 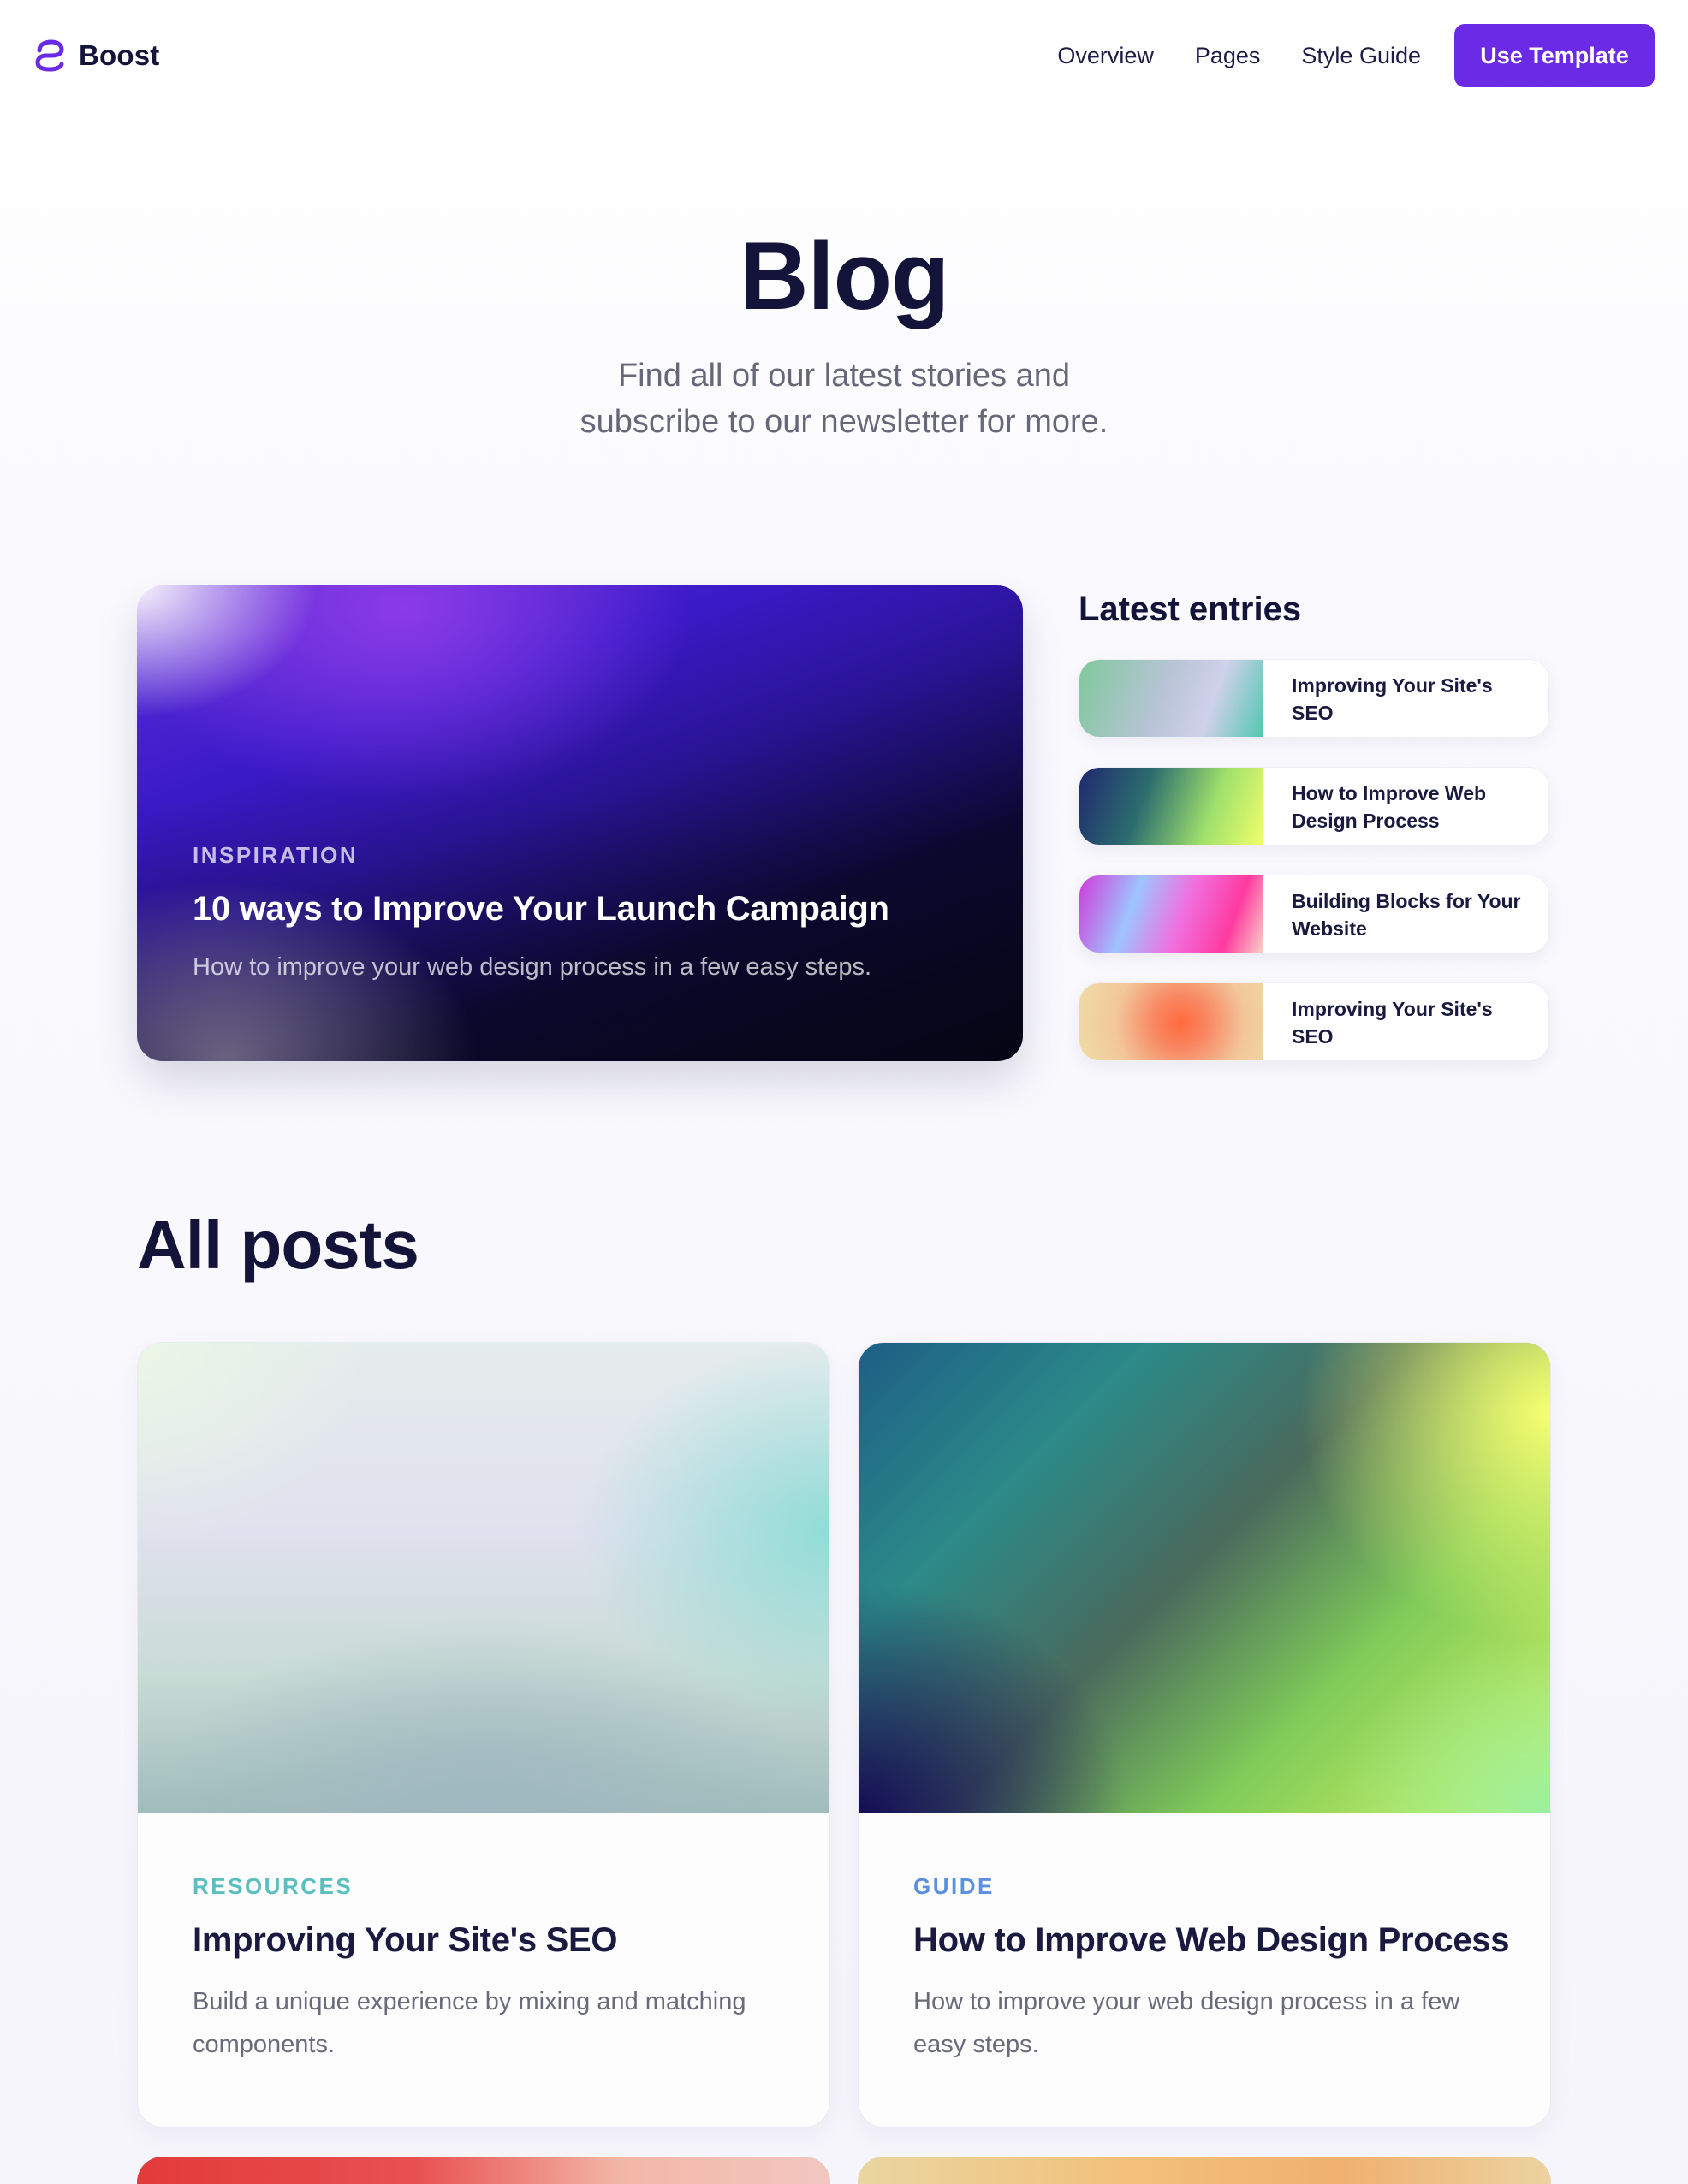 What do you see at coordinates (1361, 55) in the screenshot?
I see `nav-link-style-guide: Style Guide` at bounding box center [1361, 55].